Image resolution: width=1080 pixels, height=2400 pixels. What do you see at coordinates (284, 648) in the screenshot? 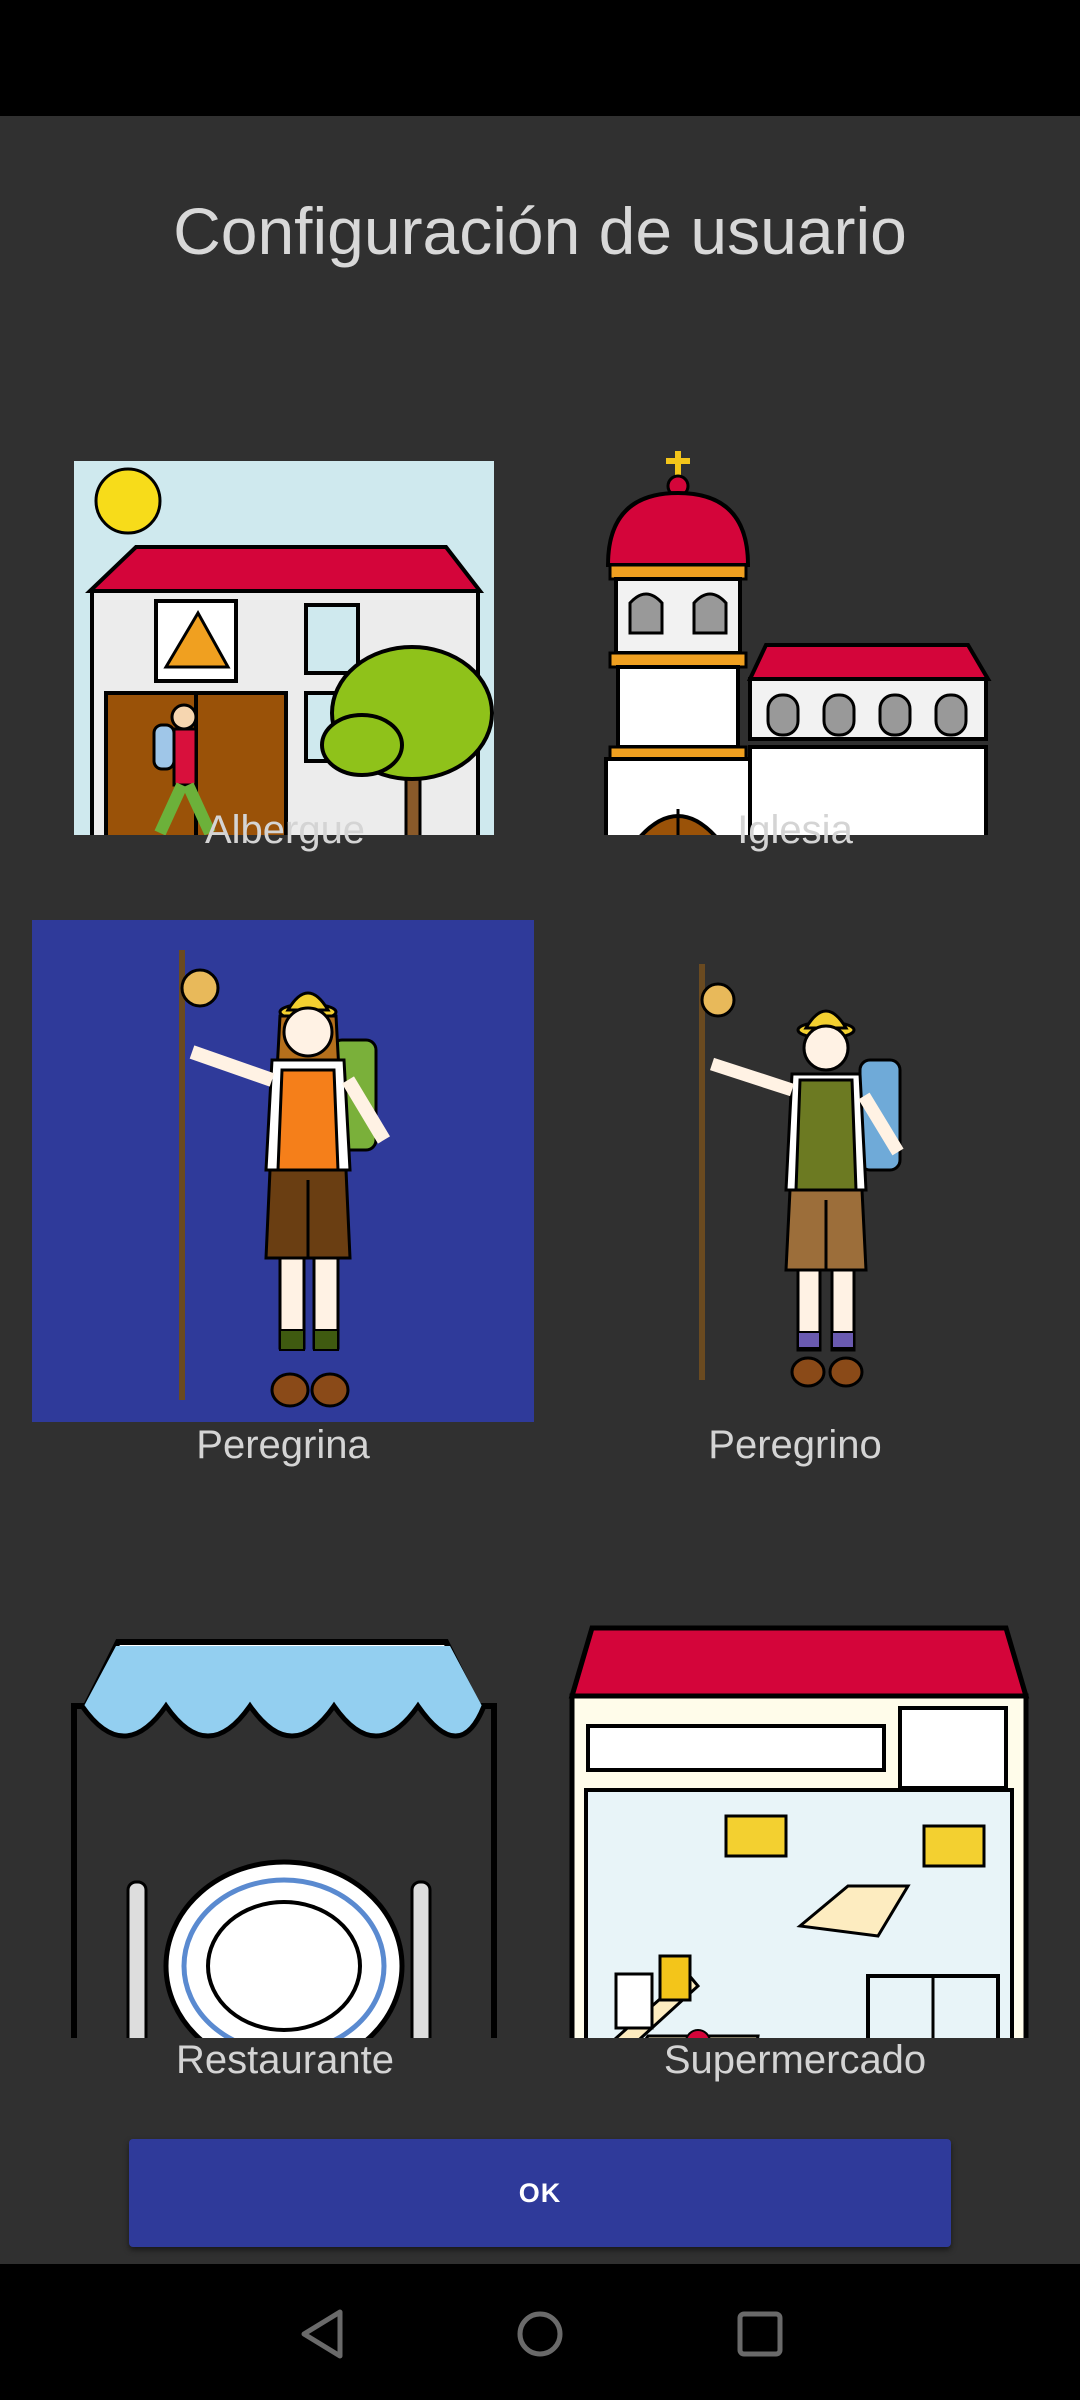
I see `hostel-icon` at bounding box center [284, 648].